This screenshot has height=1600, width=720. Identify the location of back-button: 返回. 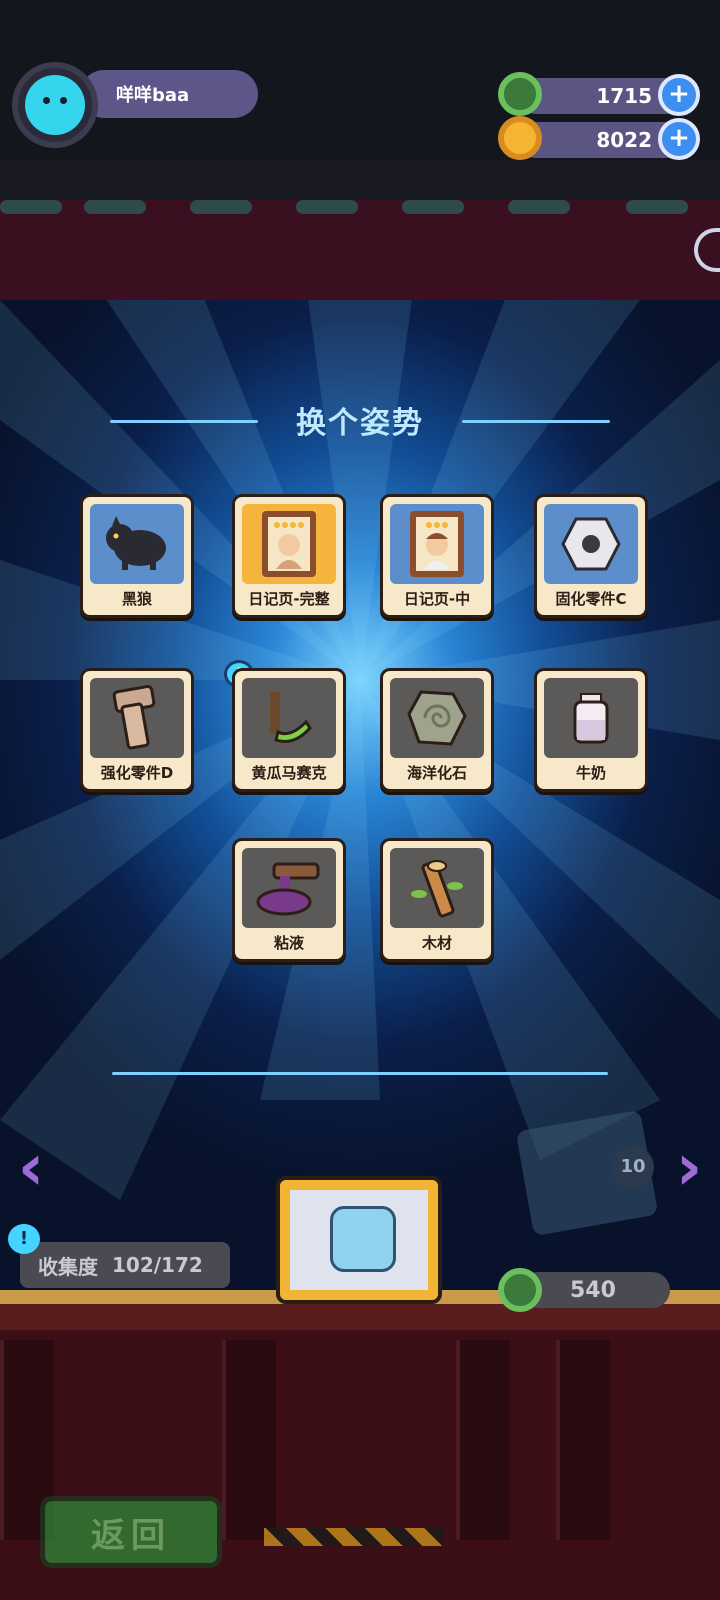
(131, 1532).